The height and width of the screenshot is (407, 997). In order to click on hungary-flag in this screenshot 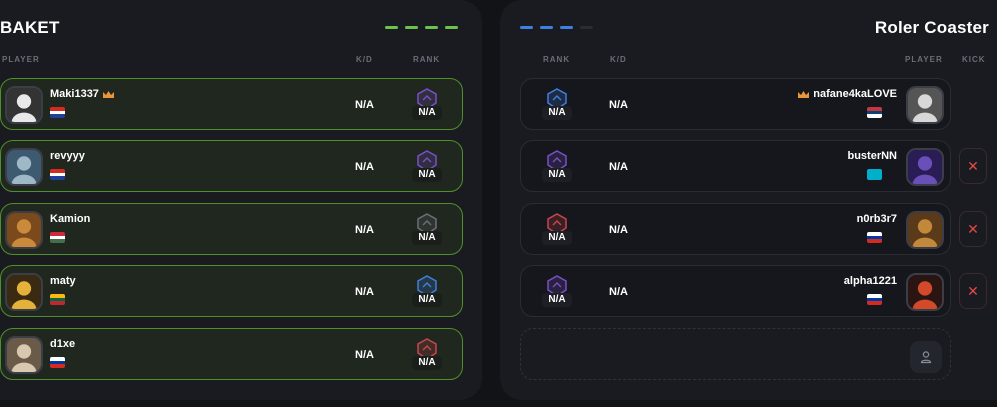, I will do `click(57, 237)`.